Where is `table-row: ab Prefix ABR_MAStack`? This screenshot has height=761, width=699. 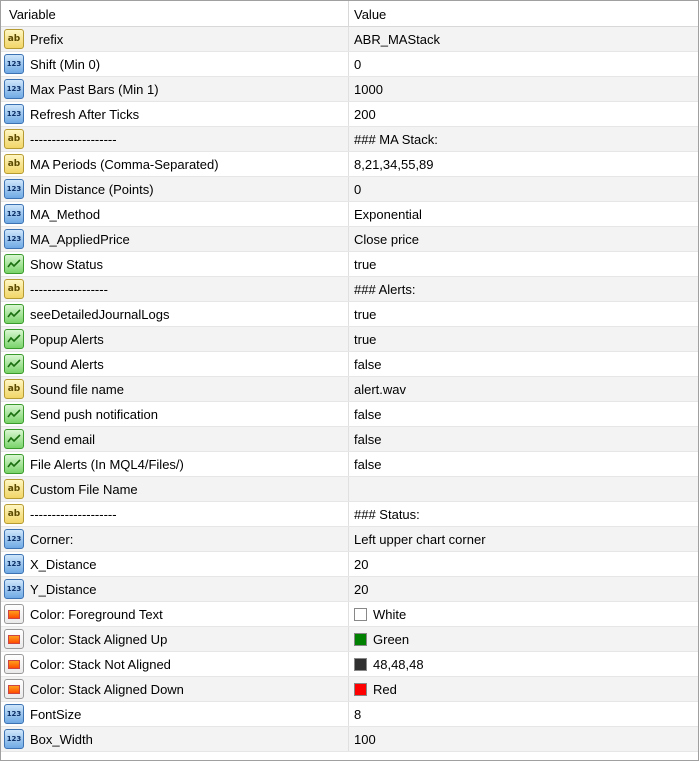 table-row: ab Prefix ABR_MAStack is located at coordinates (349, 39).